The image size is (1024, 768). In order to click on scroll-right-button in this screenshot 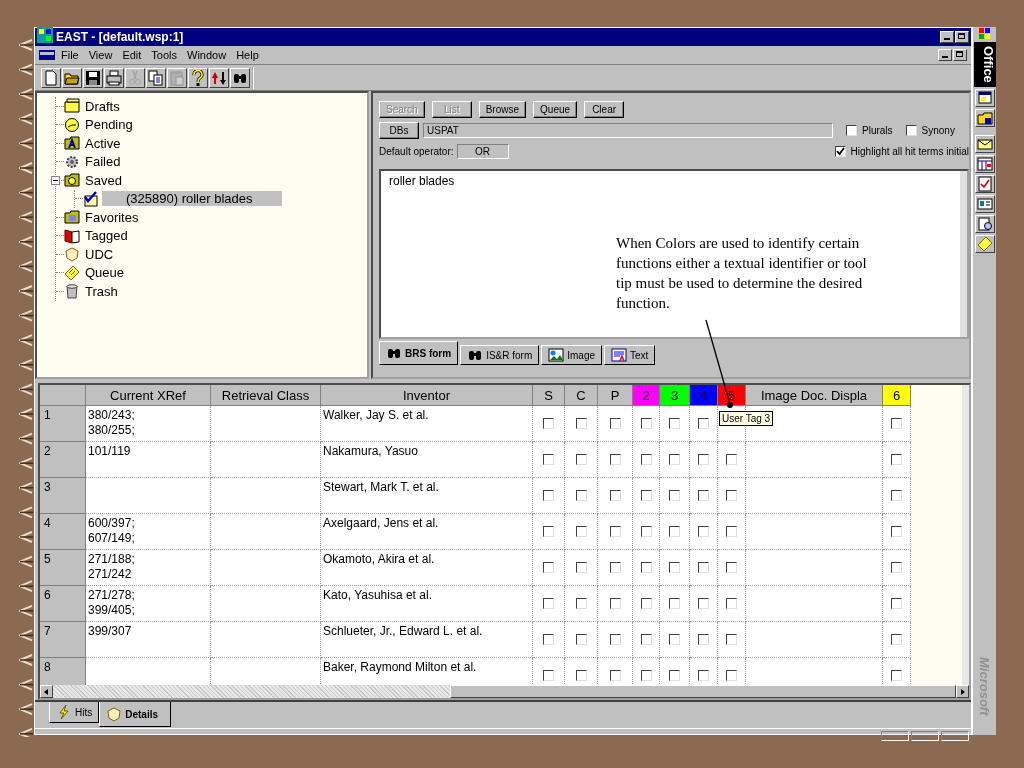, I will do `click(962, 691)`.